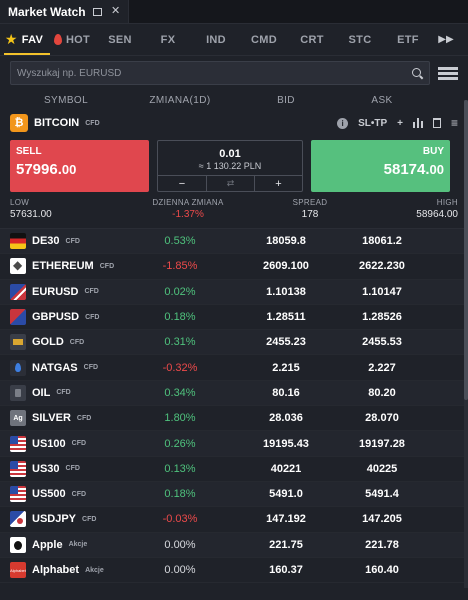 The height and width of the screenshot is (600, 468). Describe the element at coordinates (360, 39) in the screenshot. I see `tab-stc: STC` at that location.